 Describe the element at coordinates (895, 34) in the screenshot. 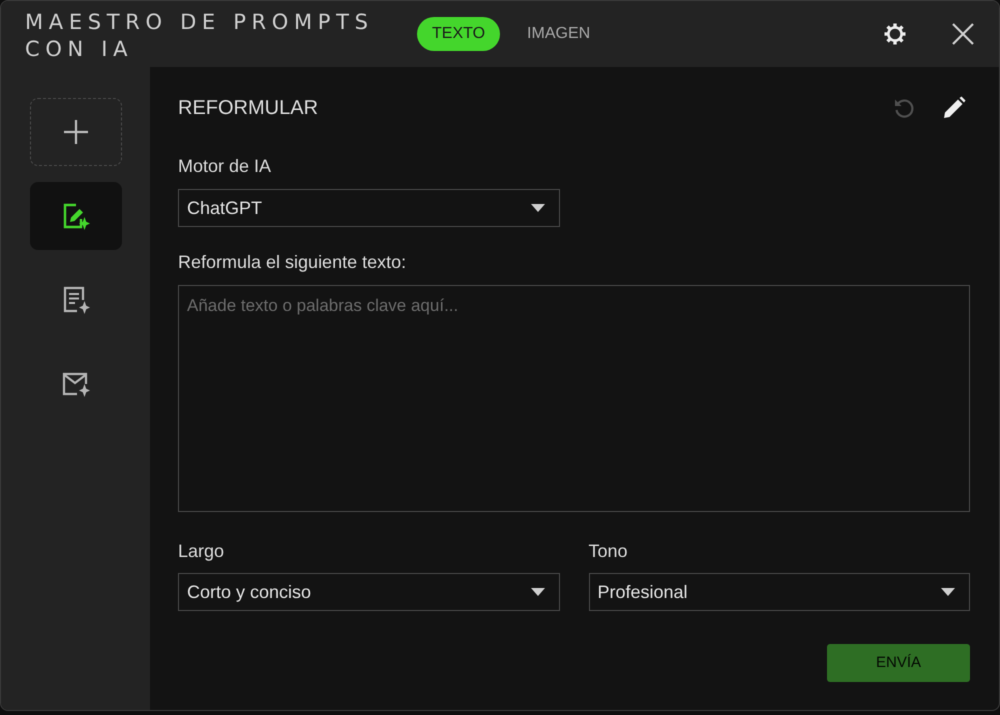

I see `settings-icon` at that location.